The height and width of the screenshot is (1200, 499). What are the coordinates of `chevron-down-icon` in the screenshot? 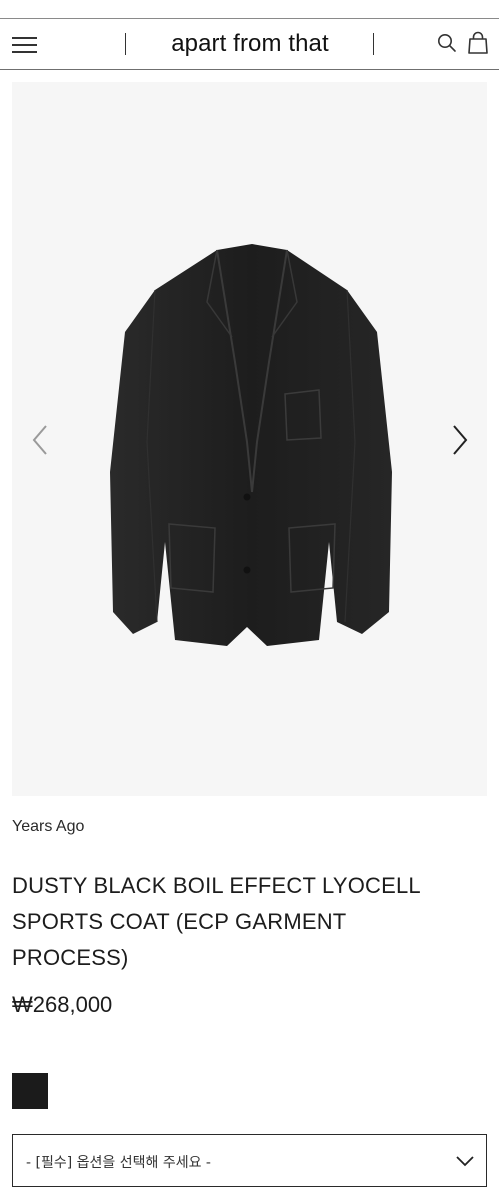 It's located at (465, 1161).